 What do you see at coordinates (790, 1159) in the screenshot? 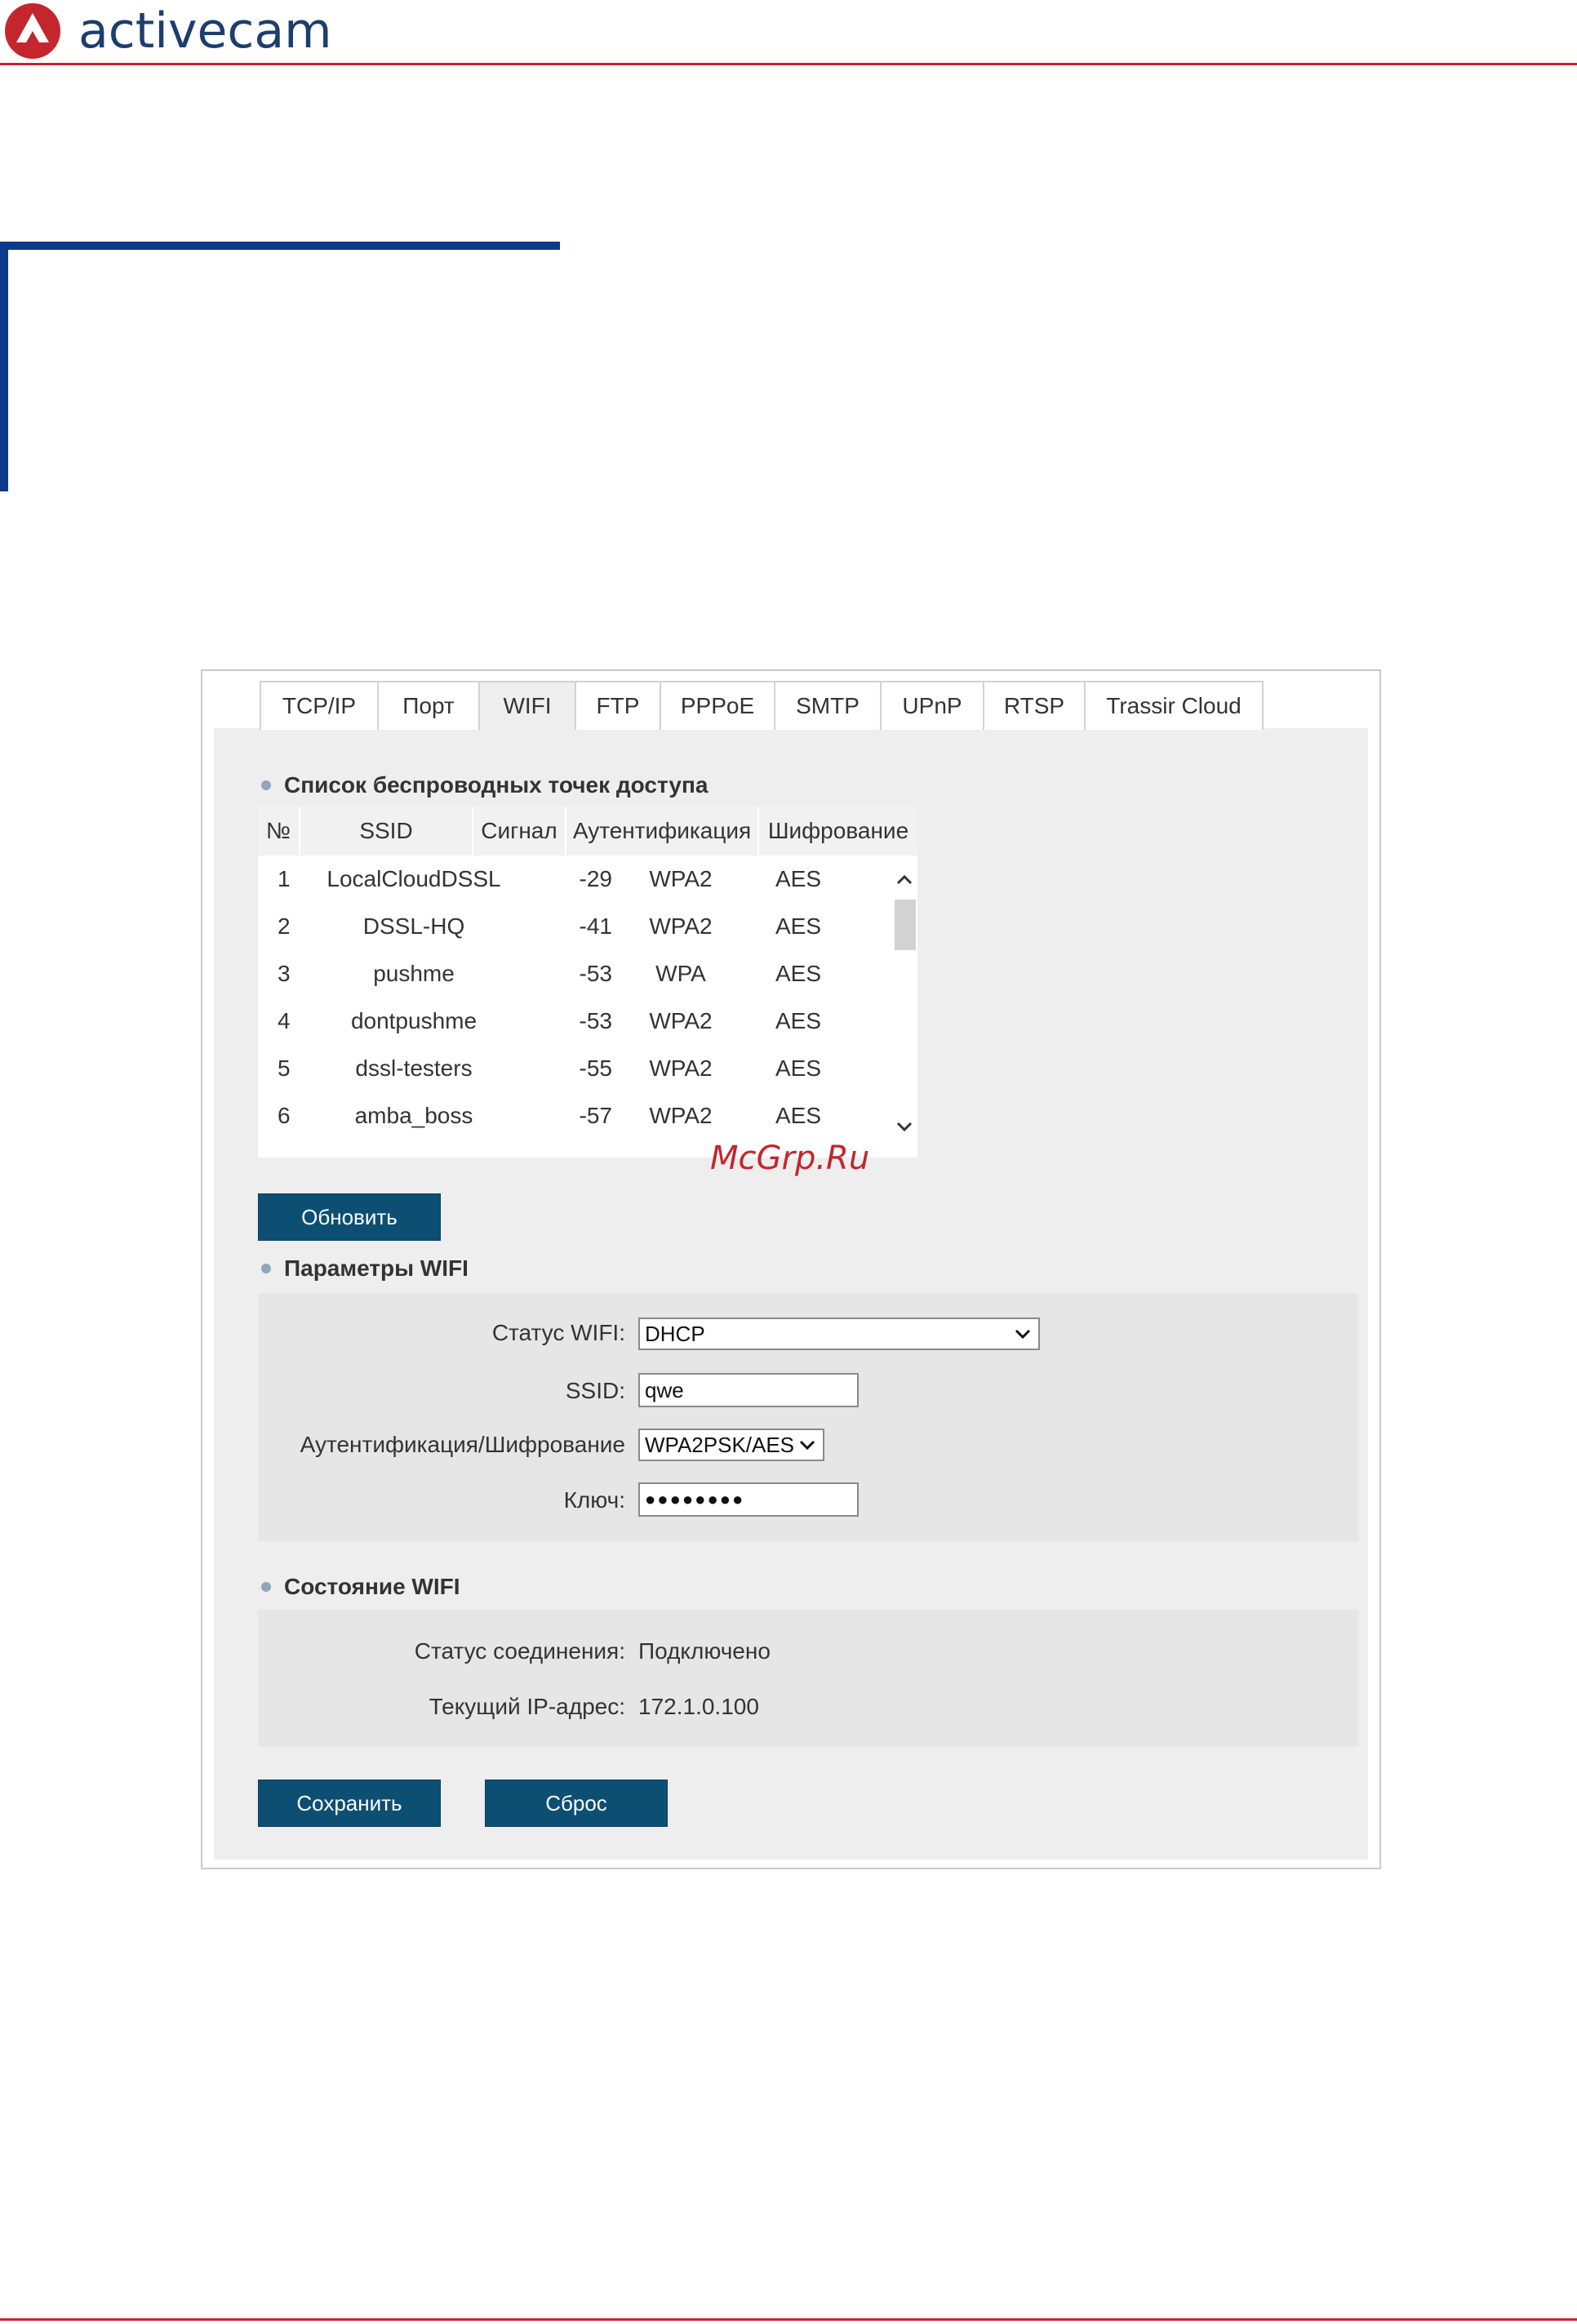
I see `watermark: McGrp.Ru` at bounding box center [790, 1159].